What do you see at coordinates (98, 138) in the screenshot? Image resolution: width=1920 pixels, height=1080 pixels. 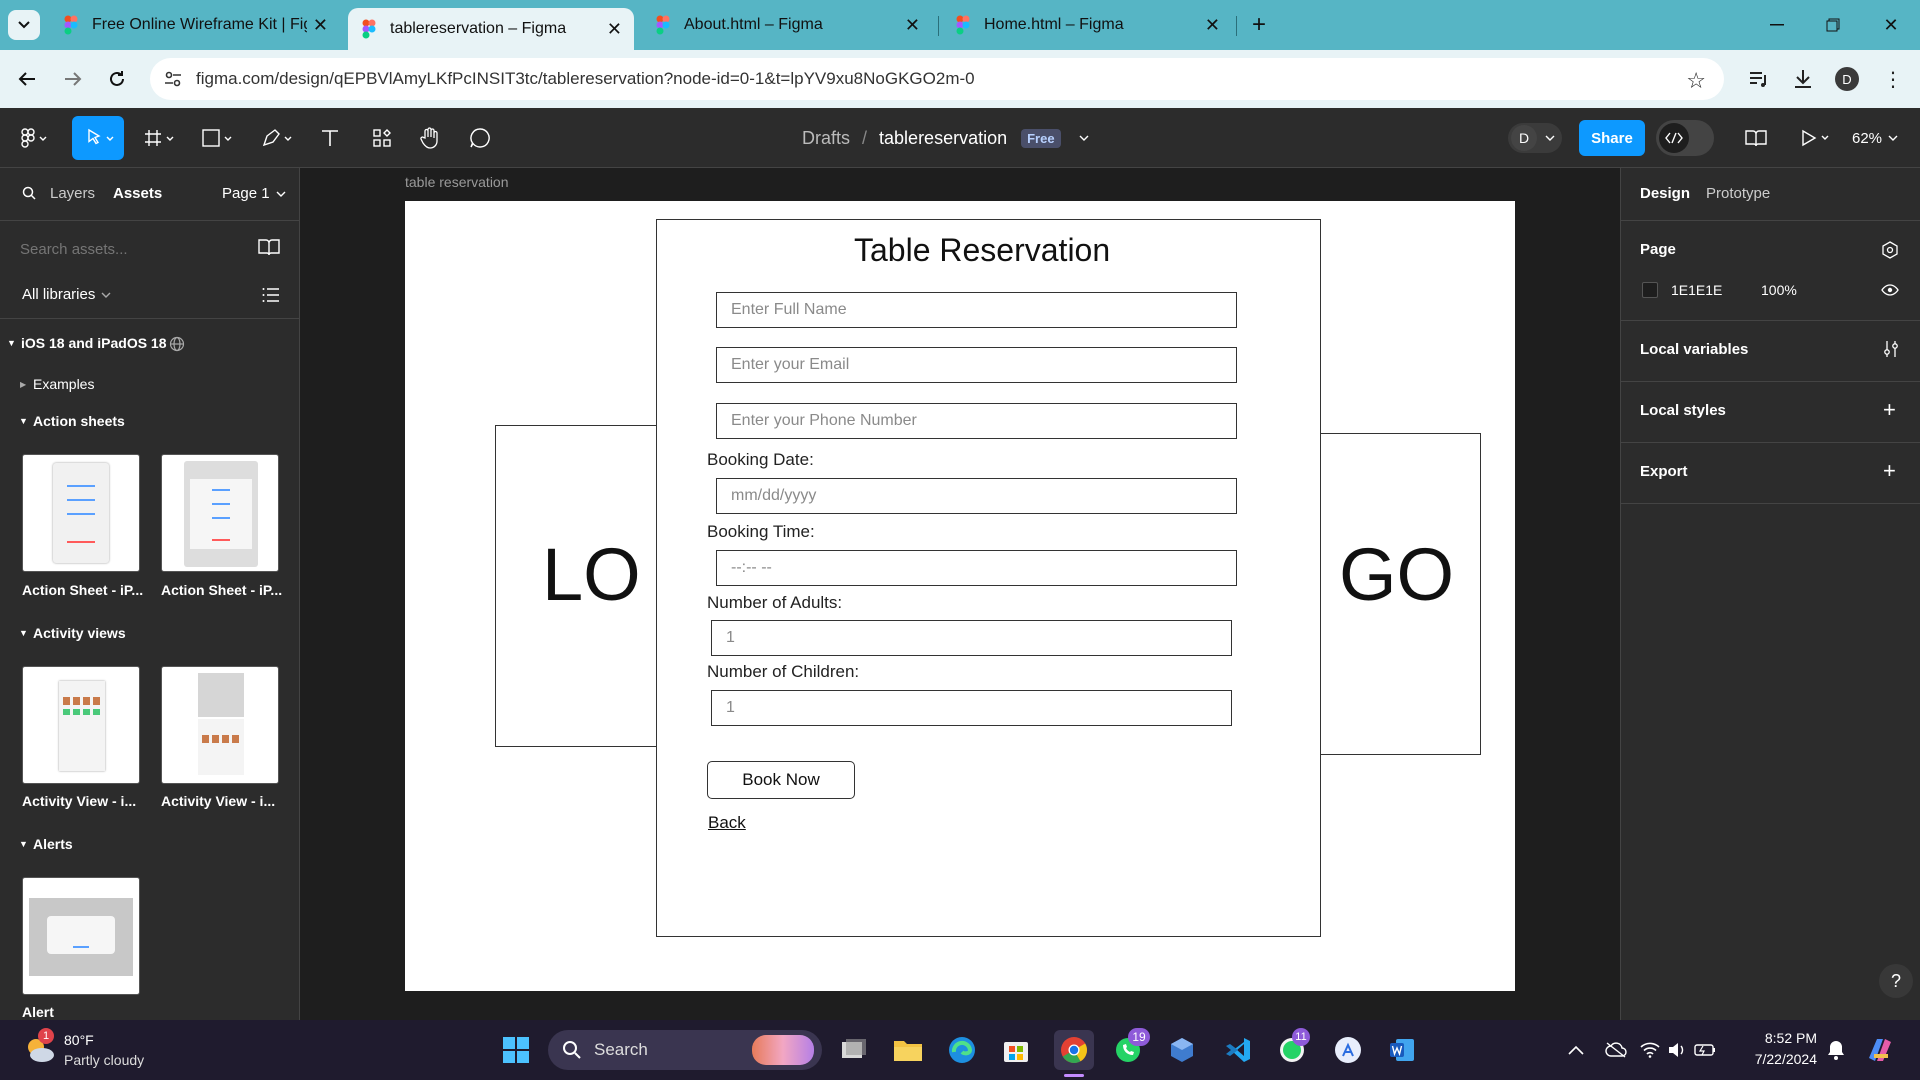 I see `move-tool-icon` at bounding box center [98, 138].